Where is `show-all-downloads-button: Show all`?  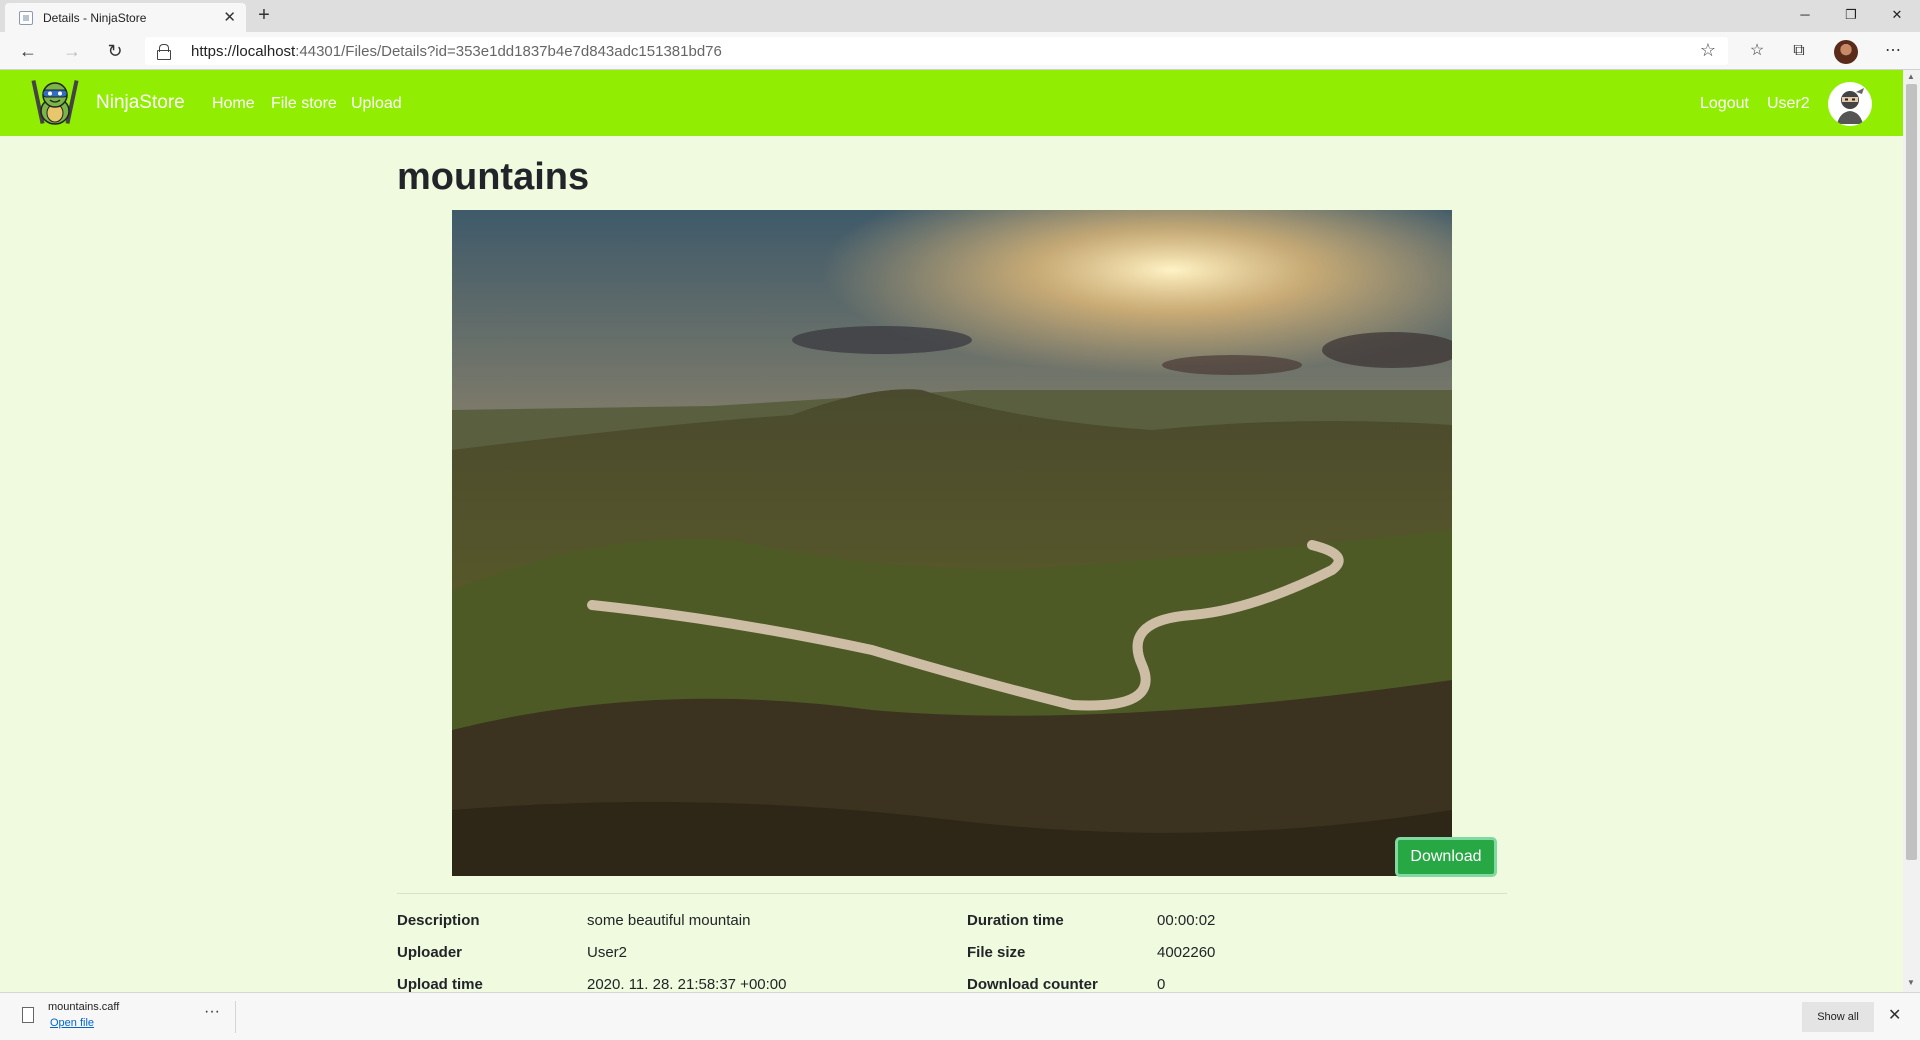
show-all-downloads-button: Show all is located at coordinates (1838, 1017).